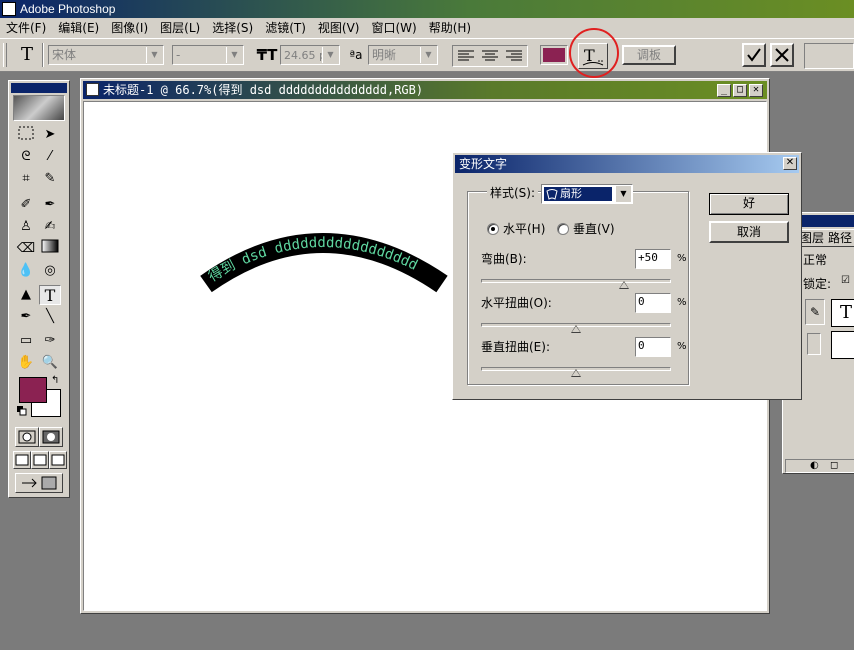 This screenshot has width=854, height=650. I want to click on quickmask-mode-icon, so click(51, 437).